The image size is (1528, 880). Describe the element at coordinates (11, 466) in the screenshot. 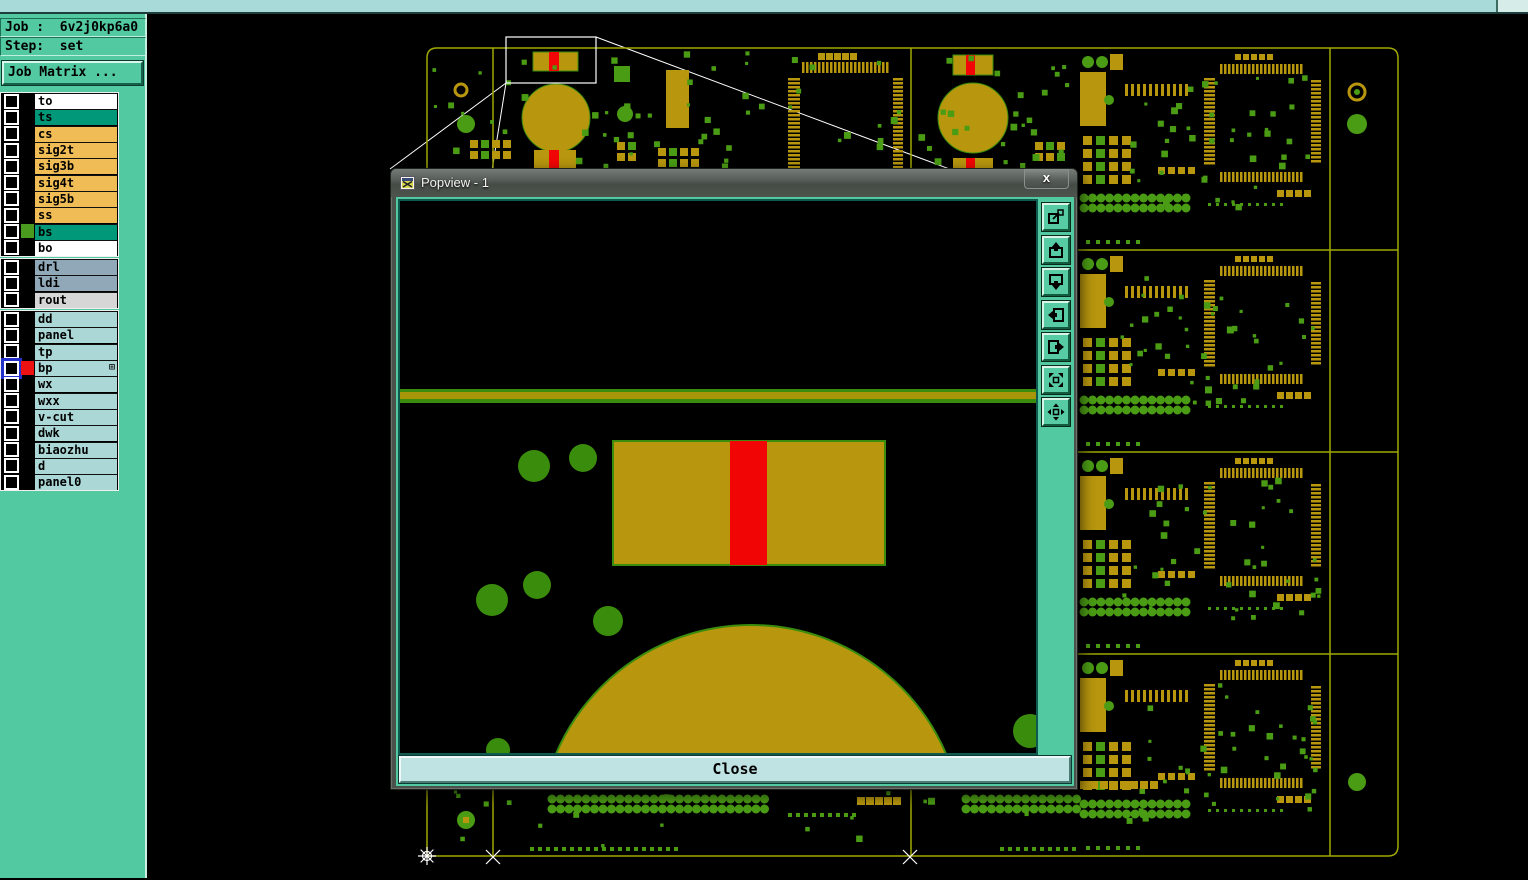

I see `layer-checkbox-d` at that location.